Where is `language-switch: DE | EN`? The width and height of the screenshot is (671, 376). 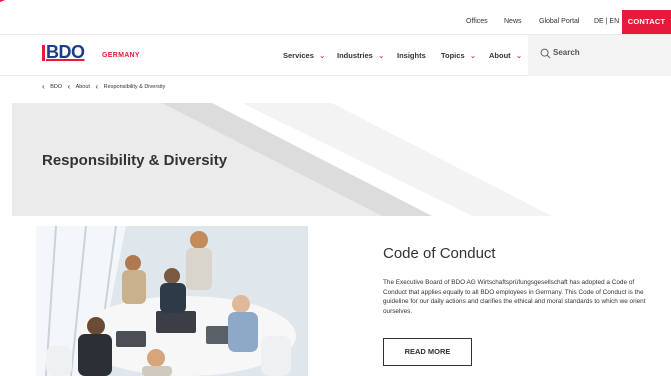
language-switch: DE | EN is located at coordinates (606, 22).